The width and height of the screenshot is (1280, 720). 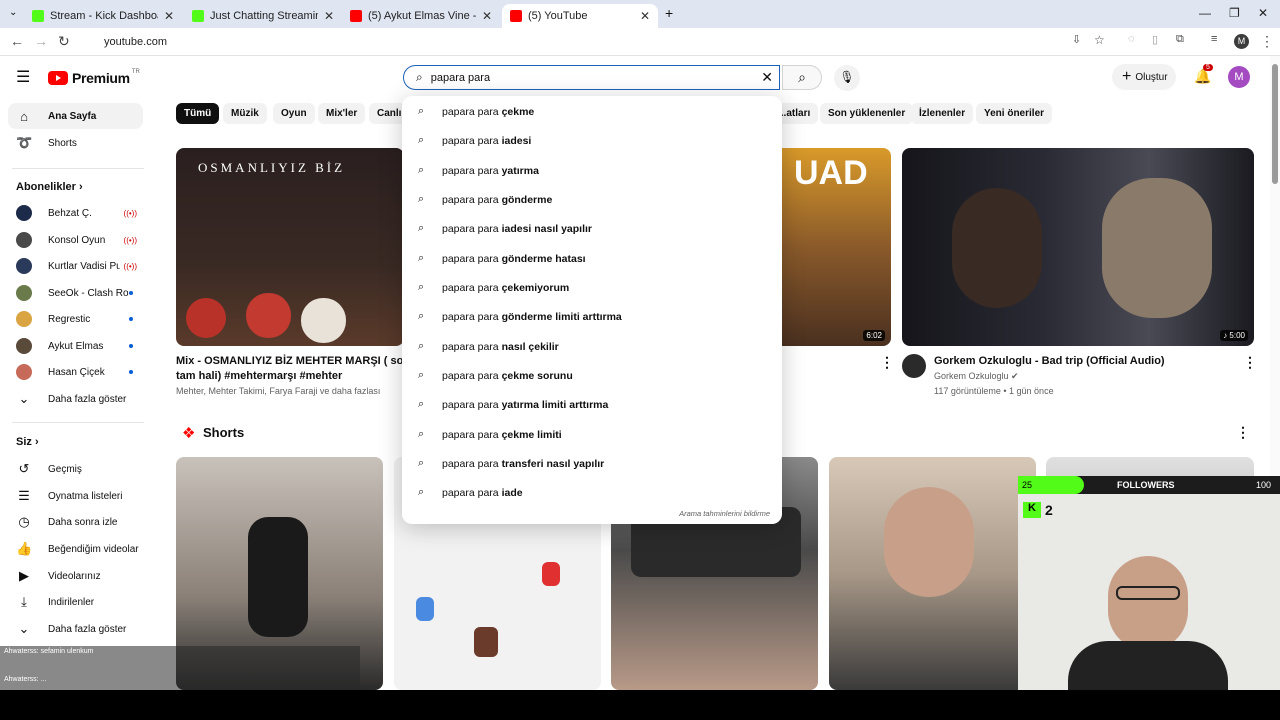 I want to click on face-shape, so click(x=997, y=248).